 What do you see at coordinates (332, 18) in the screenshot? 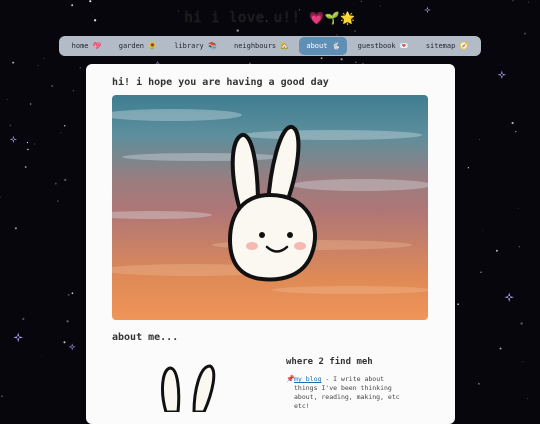
I see `heart-sprout-star-icon: 💗🌱🌟` at bounding box center [332, 18].